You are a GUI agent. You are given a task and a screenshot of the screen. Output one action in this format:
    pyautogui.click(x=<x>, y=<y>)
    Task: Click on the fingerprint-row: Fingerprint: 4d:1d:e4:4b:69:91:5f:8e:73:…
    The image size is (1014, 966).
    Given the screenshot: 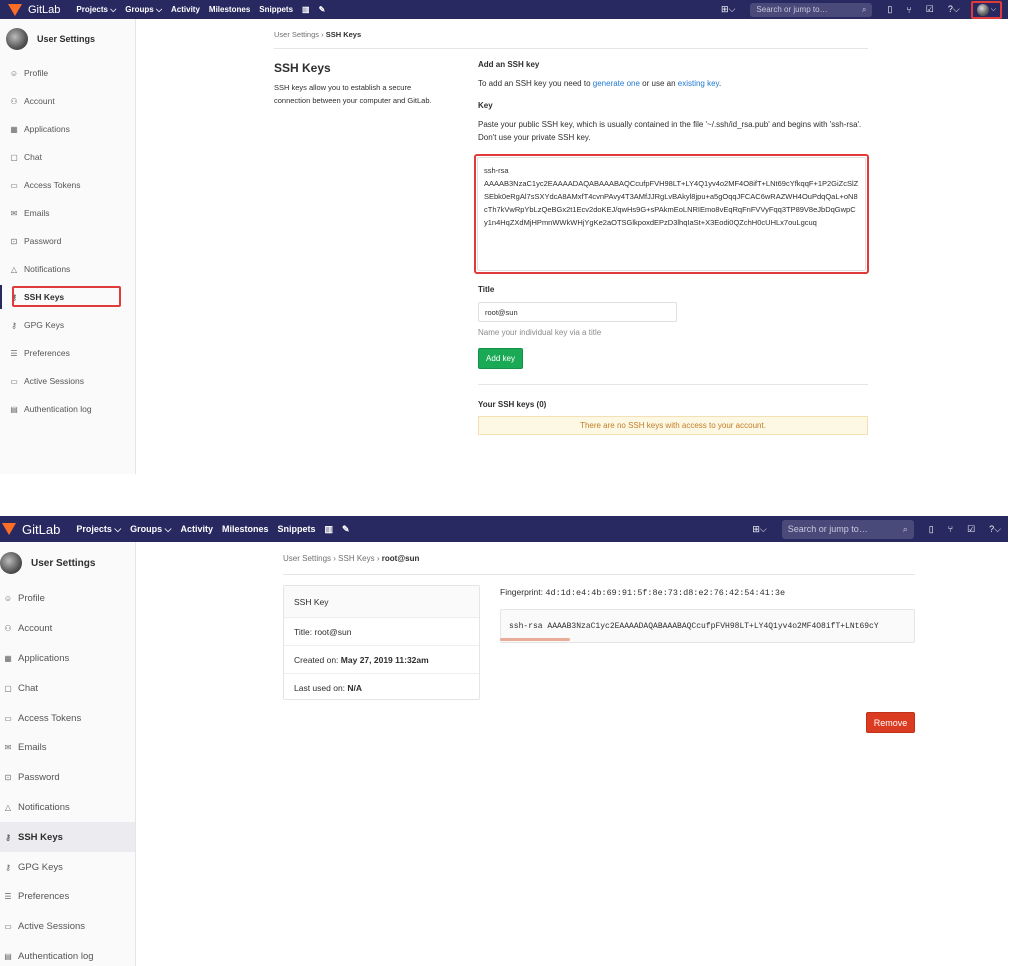 What is the action you would take?
    pyautogui.click(x=643, y=592)
    